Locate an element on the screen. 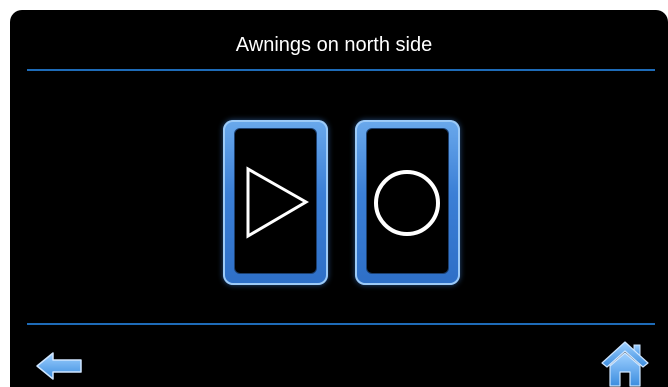 The image size is (668, 387). play-button-face is located at coordinates (275, 201).